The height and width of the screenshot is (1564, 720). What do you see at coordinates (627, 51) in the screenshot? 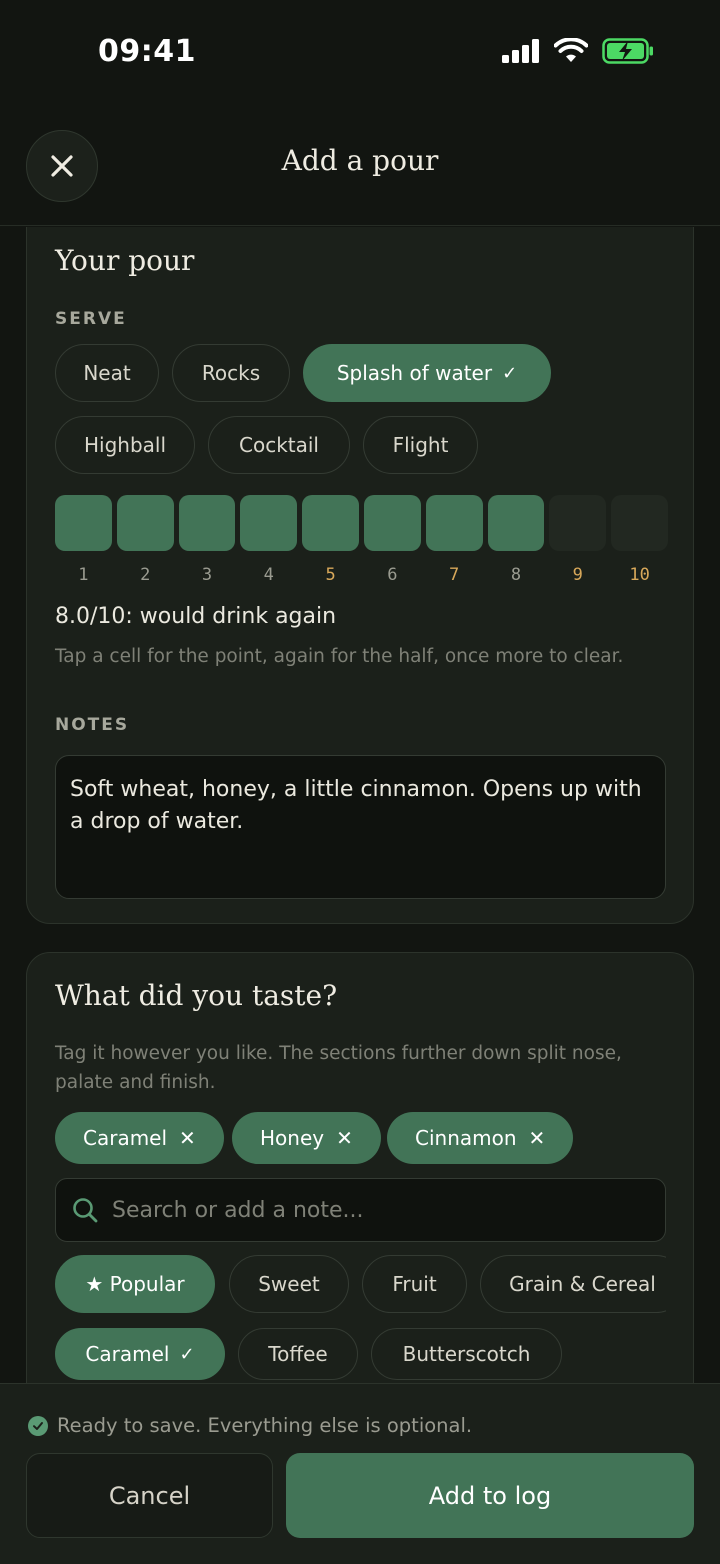
I see `battery-charging-icon` at bounding box center [627, 51].